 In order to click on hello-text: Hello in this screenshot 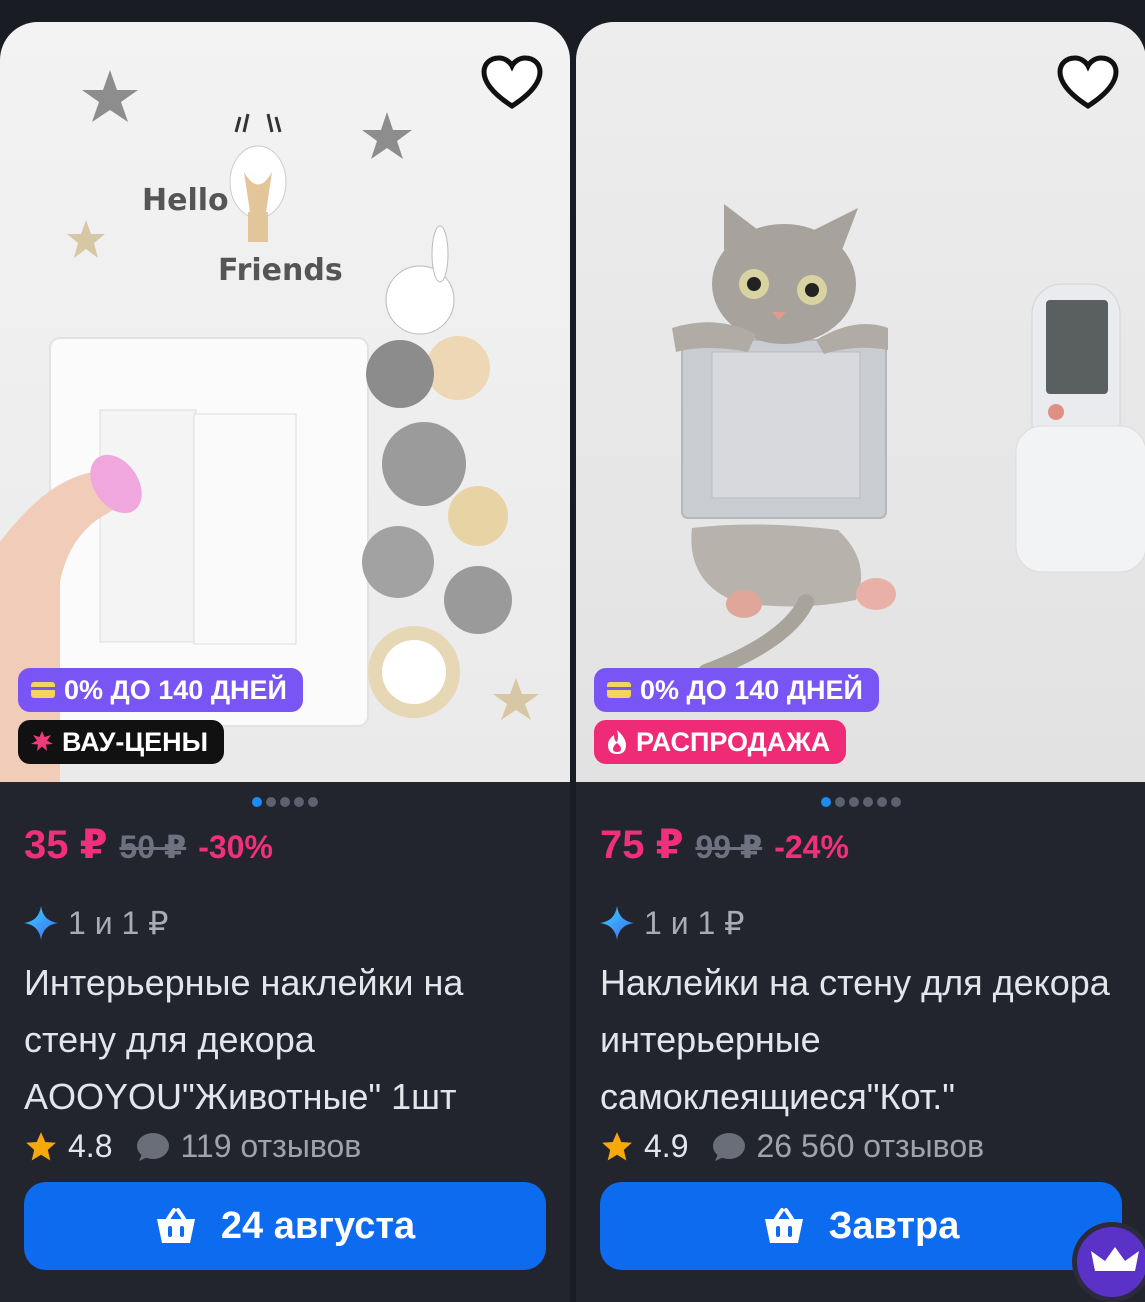, I will do `click(185, 200)`.